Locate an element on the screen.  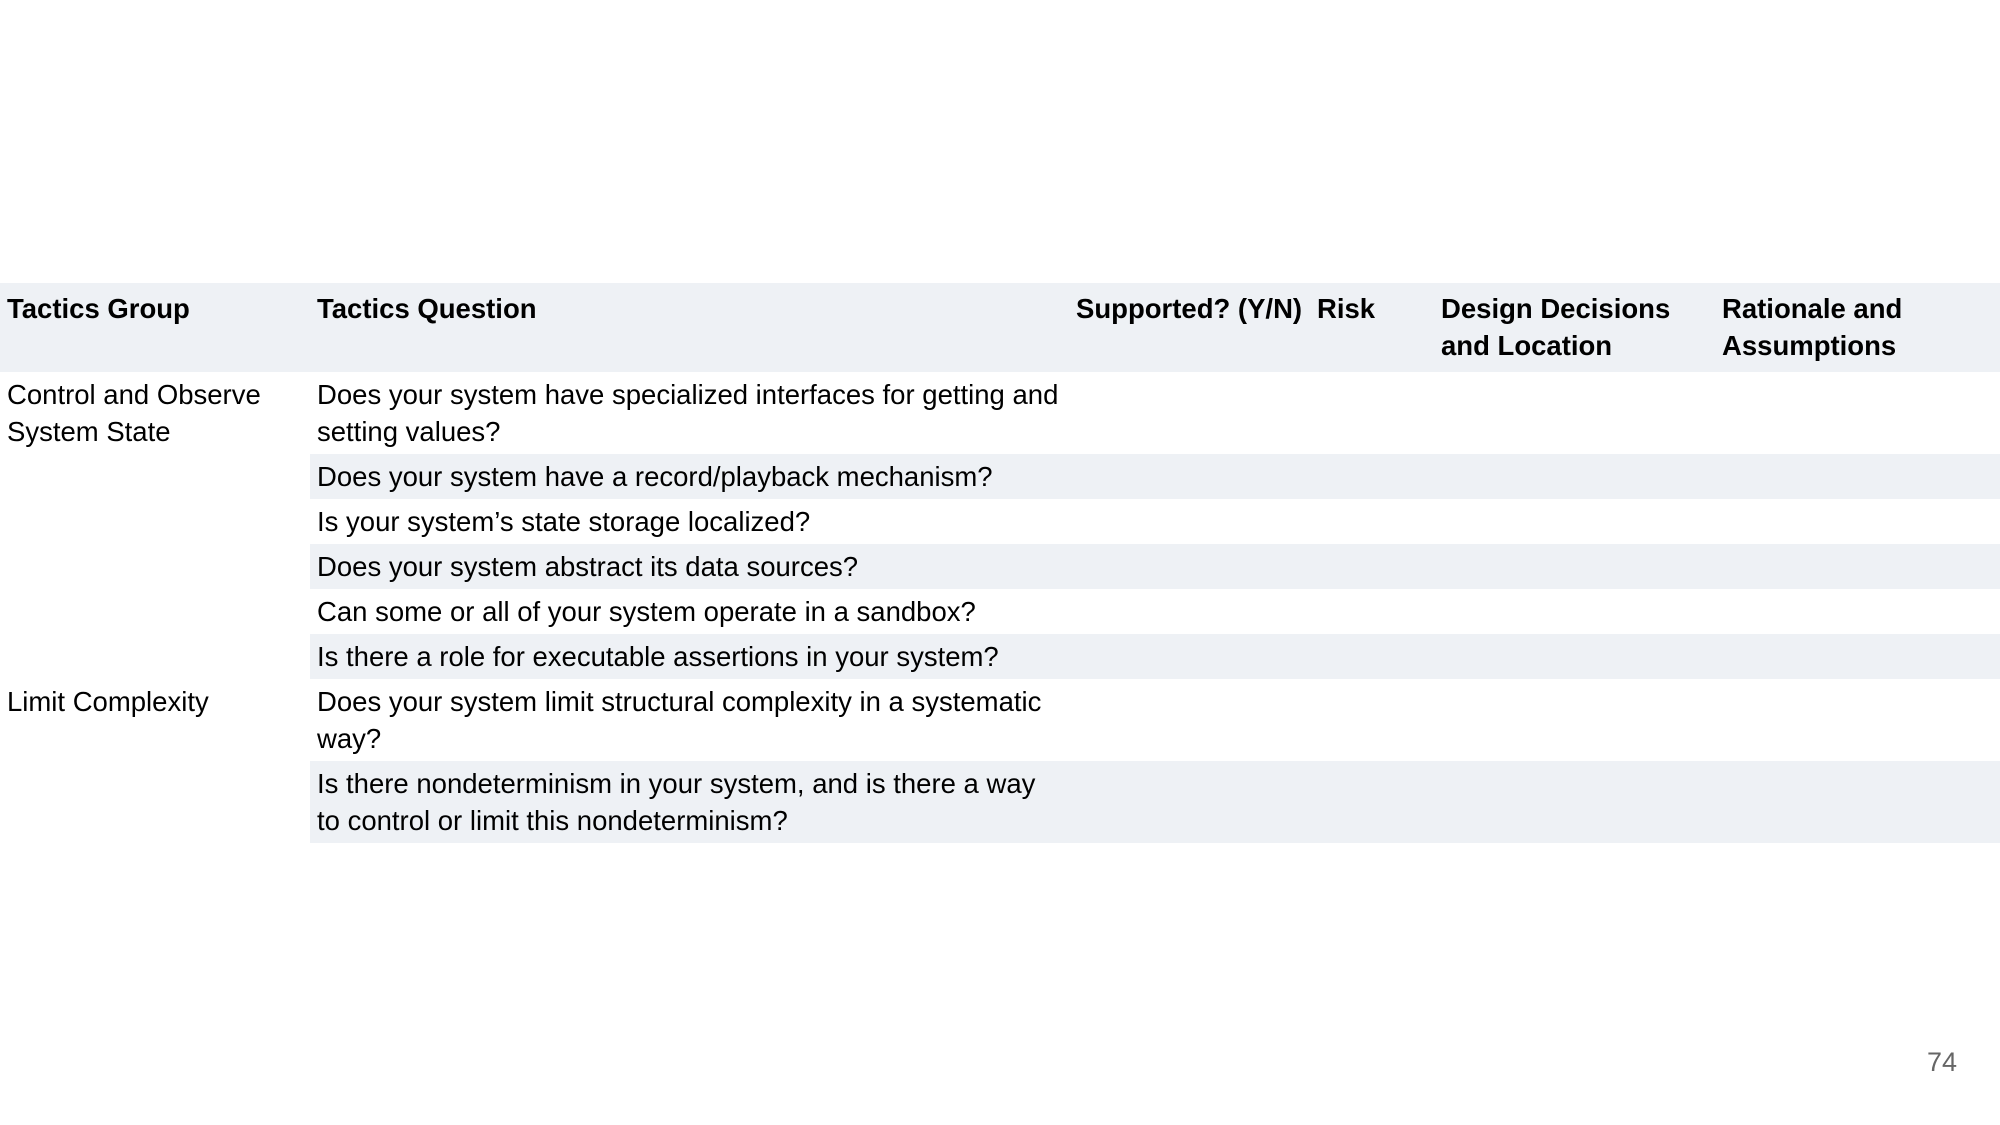
header-supported: Supported? (Y/N) is located at coordinates (1189, 327).